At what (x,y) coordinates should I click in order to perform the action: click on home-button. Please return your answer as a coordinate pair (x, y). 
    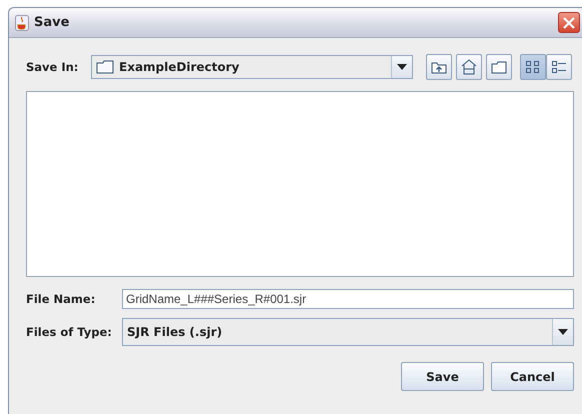
    Looking at the image, I should click on (469, 67).